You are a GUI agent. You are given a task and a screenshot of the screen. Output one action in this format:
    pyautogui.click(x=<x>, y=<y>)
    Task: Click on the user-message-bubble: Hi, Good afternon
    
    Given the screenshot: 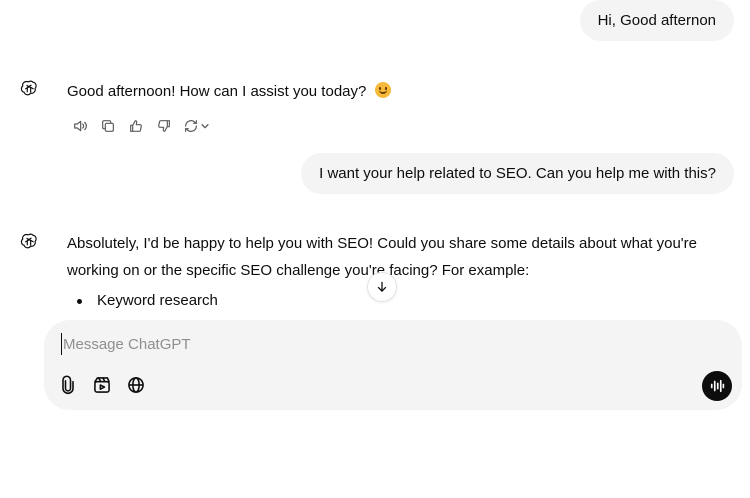 What is the action you would take?
    pyautogui.click(x=656, y=20)
    